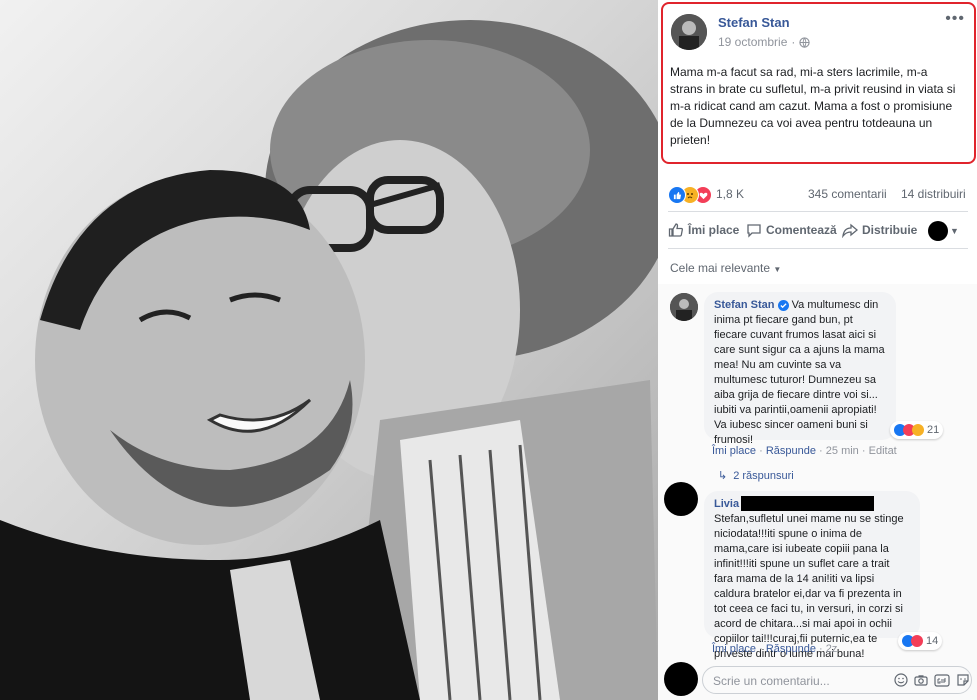 Image resolution: width=977 pixels, height=700 pixels. Describe the element at coordinates (932, 641) in the screenshot. I see `comment-reaction-count: 14` at that location.